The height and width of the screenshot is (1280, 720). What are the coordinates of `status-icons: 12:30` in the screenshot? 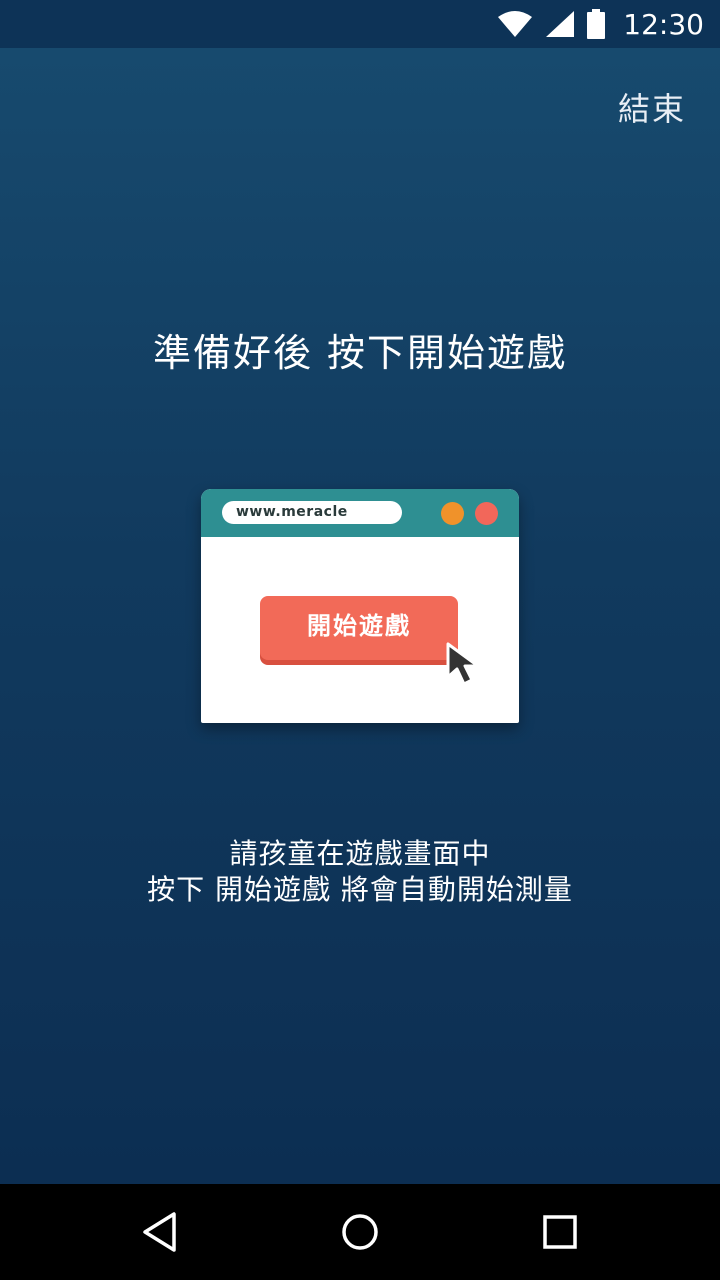 It's located at (600, 24).